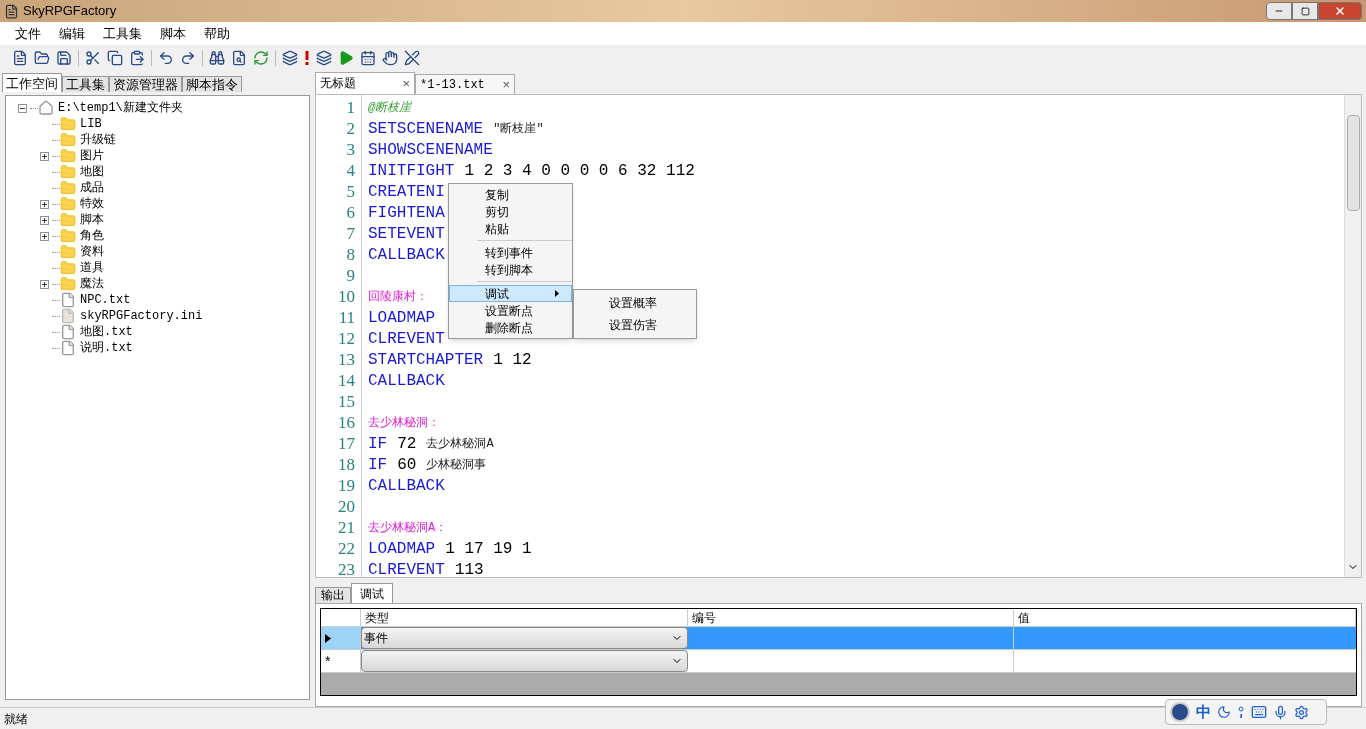 Image resolution: width=1366 pixels, height=729 pixels. What do you see at coordinates (93, 57) in the screenshot?
I see `cut-icon` at bounding box center [93, 57].